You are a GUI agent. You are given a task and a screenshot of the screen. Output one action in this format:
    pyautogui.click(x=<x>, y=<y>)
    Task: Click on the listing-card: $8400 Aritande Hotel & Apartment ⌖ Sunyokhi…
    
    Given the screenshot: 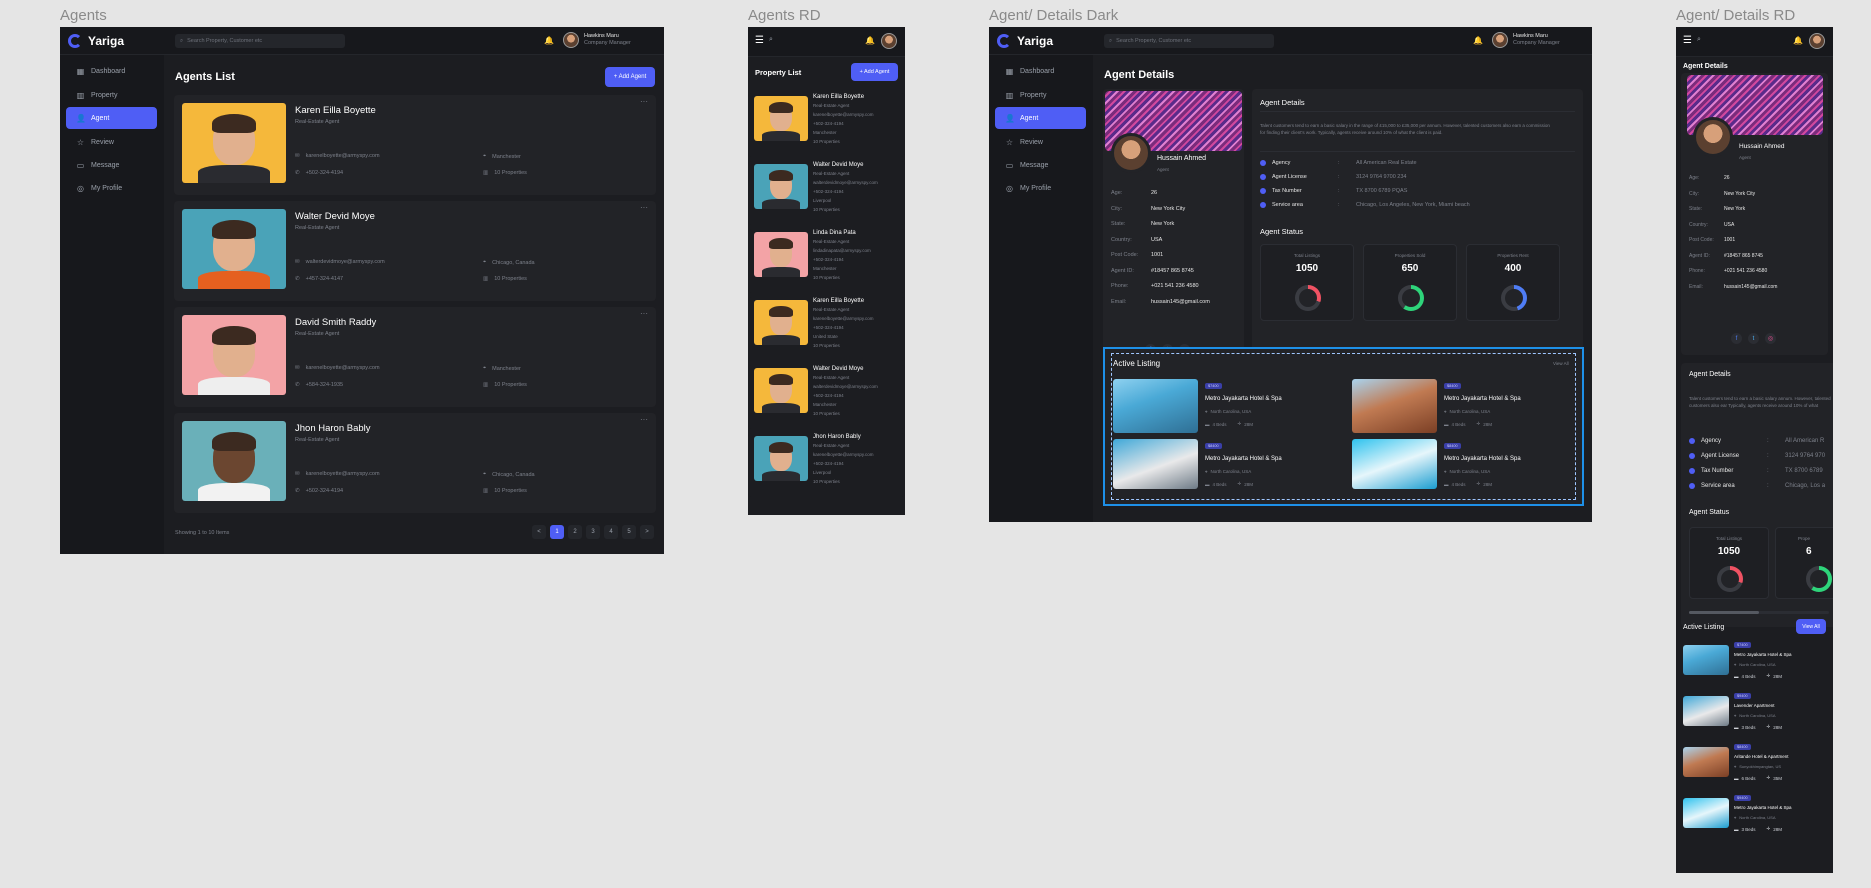 What is the action you would take?
    pyautogui.click(x=1755, y=768)
    